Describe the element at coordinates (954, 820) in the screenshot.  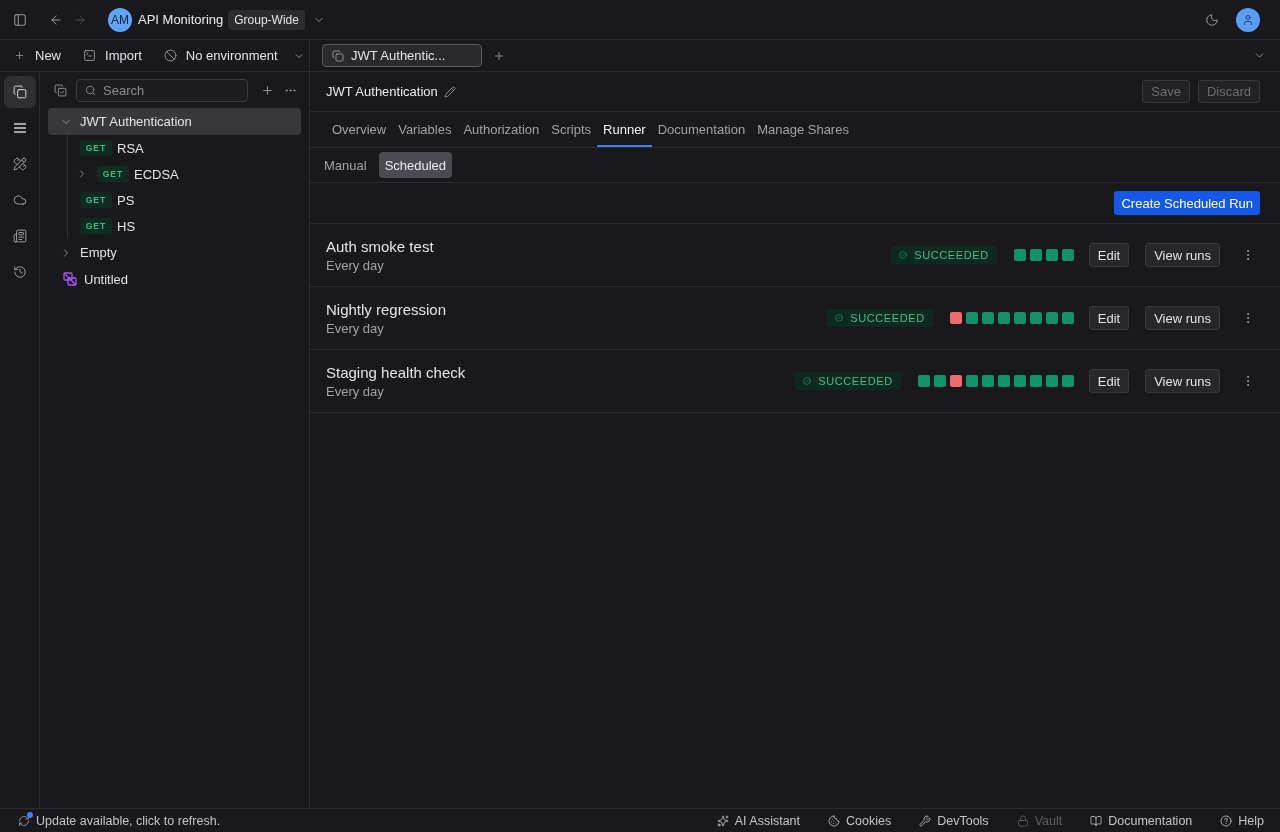
I see `status-bar-item: DevTools` at that location.